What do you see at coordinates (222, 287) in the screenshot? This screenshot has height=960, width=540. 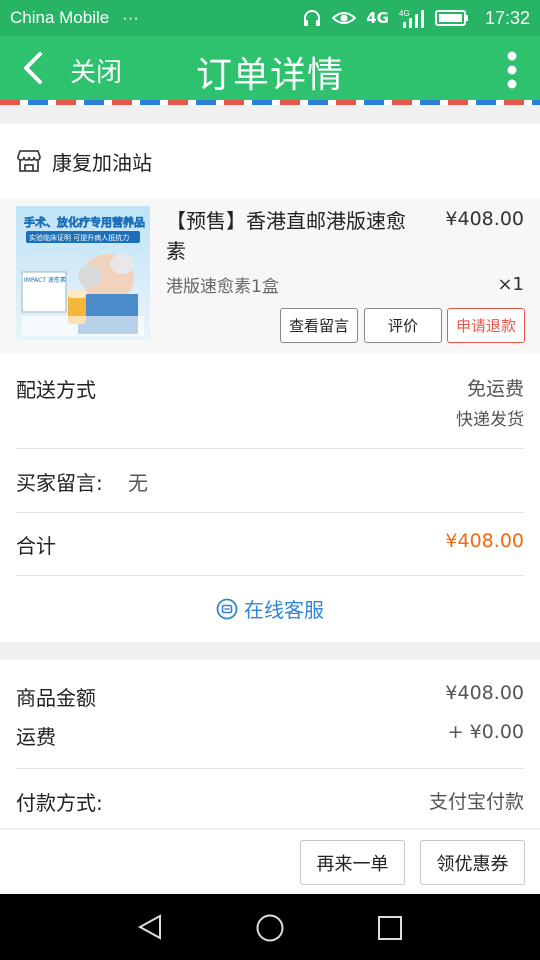 I see `product-spec: 港版速愈素1盒` at bounding box center [222, 287].